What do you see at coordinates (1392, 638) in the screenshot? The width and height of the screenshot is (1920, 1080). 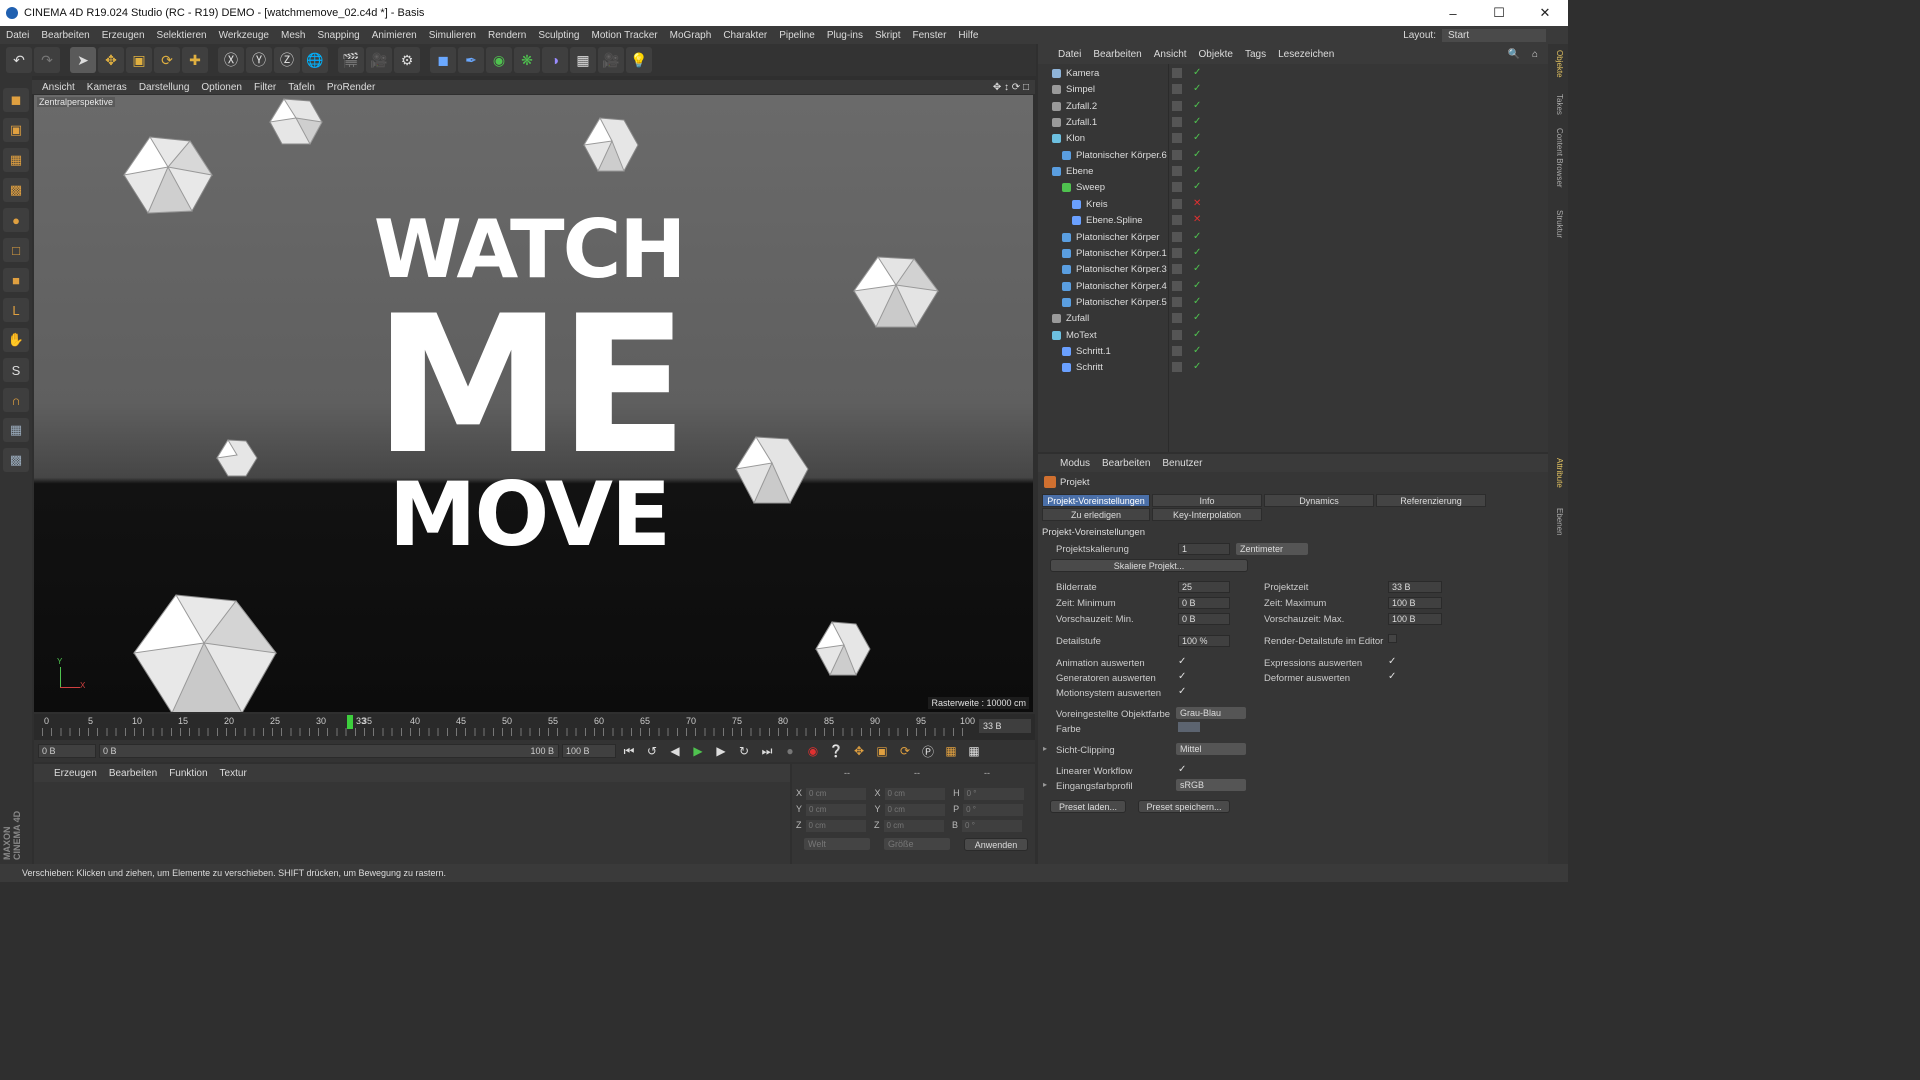 I see `render-detailstufe-checkbox` at bounding box center [1392, 638].